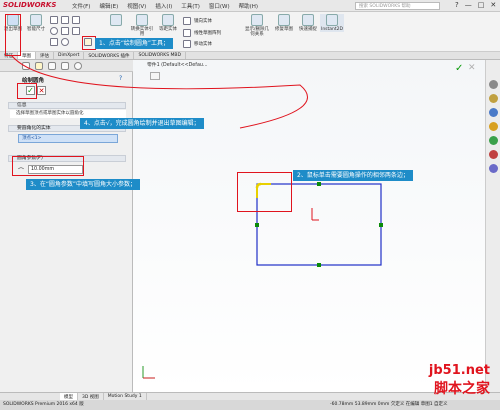 Image resolution: width=500 pixels, height=410 pixels. What do you see at coordinates (381, 225) in the screenshot?
I see `midpoint-right` at bounding box center [381, 225].